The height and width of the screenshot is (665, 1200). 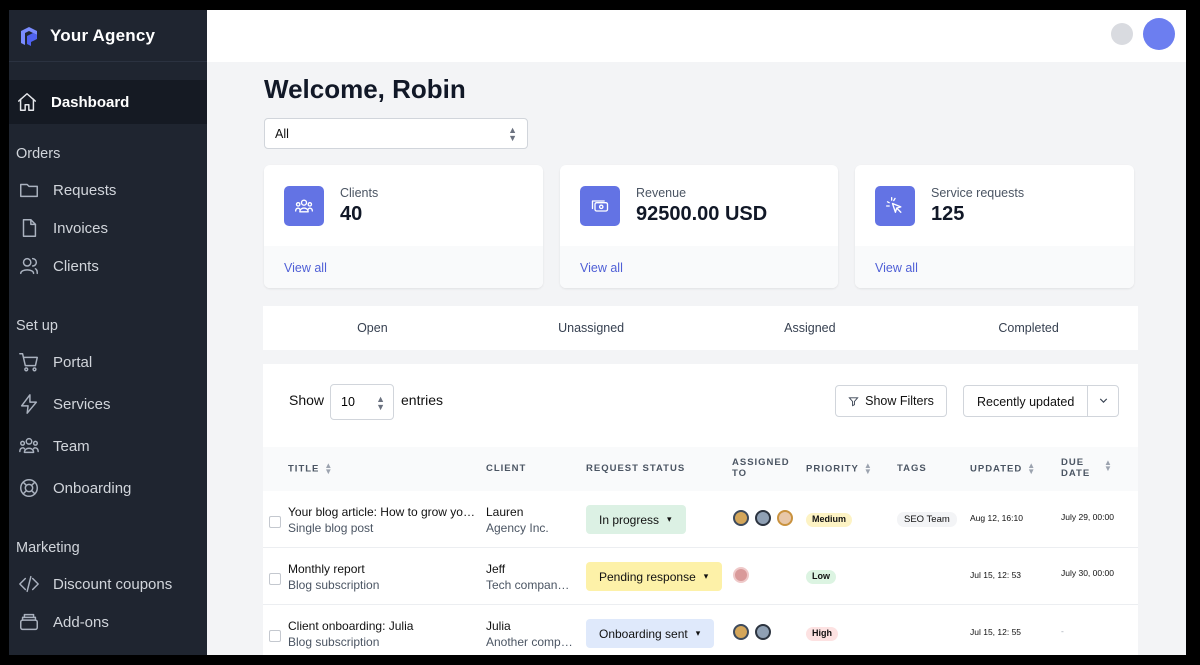 I want to click on document-icon, so click(x=29, y=228).